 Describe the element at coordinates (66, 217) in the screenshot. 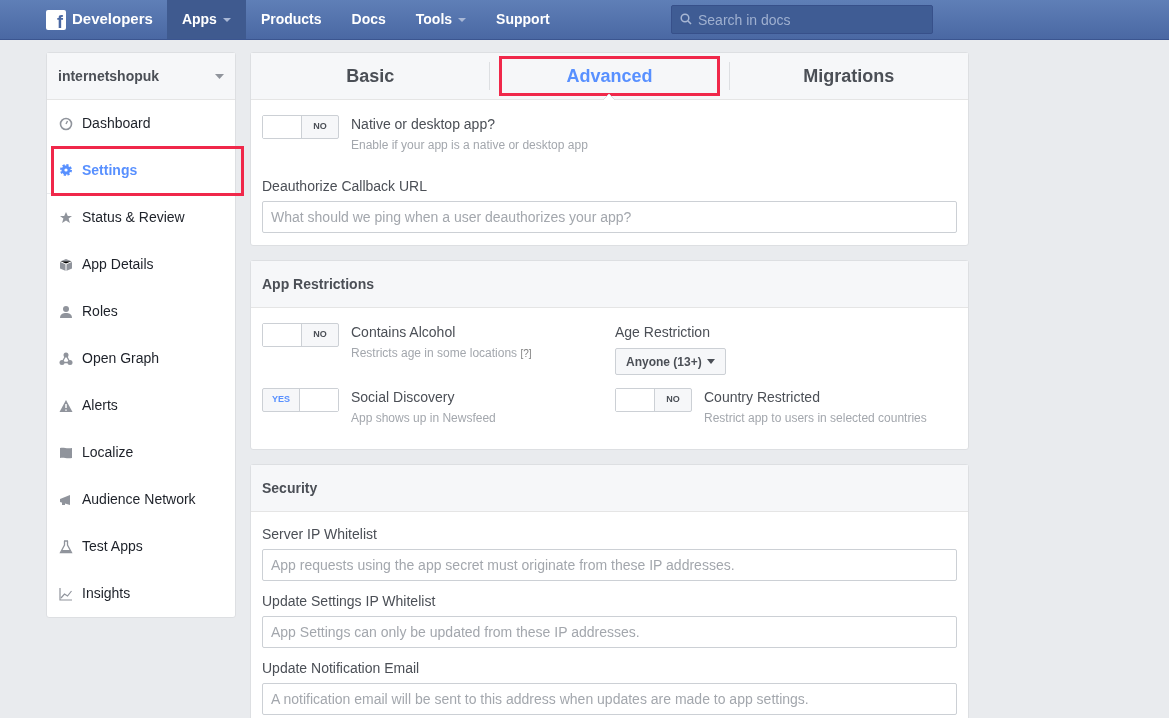

I see `star-icon` at that location.